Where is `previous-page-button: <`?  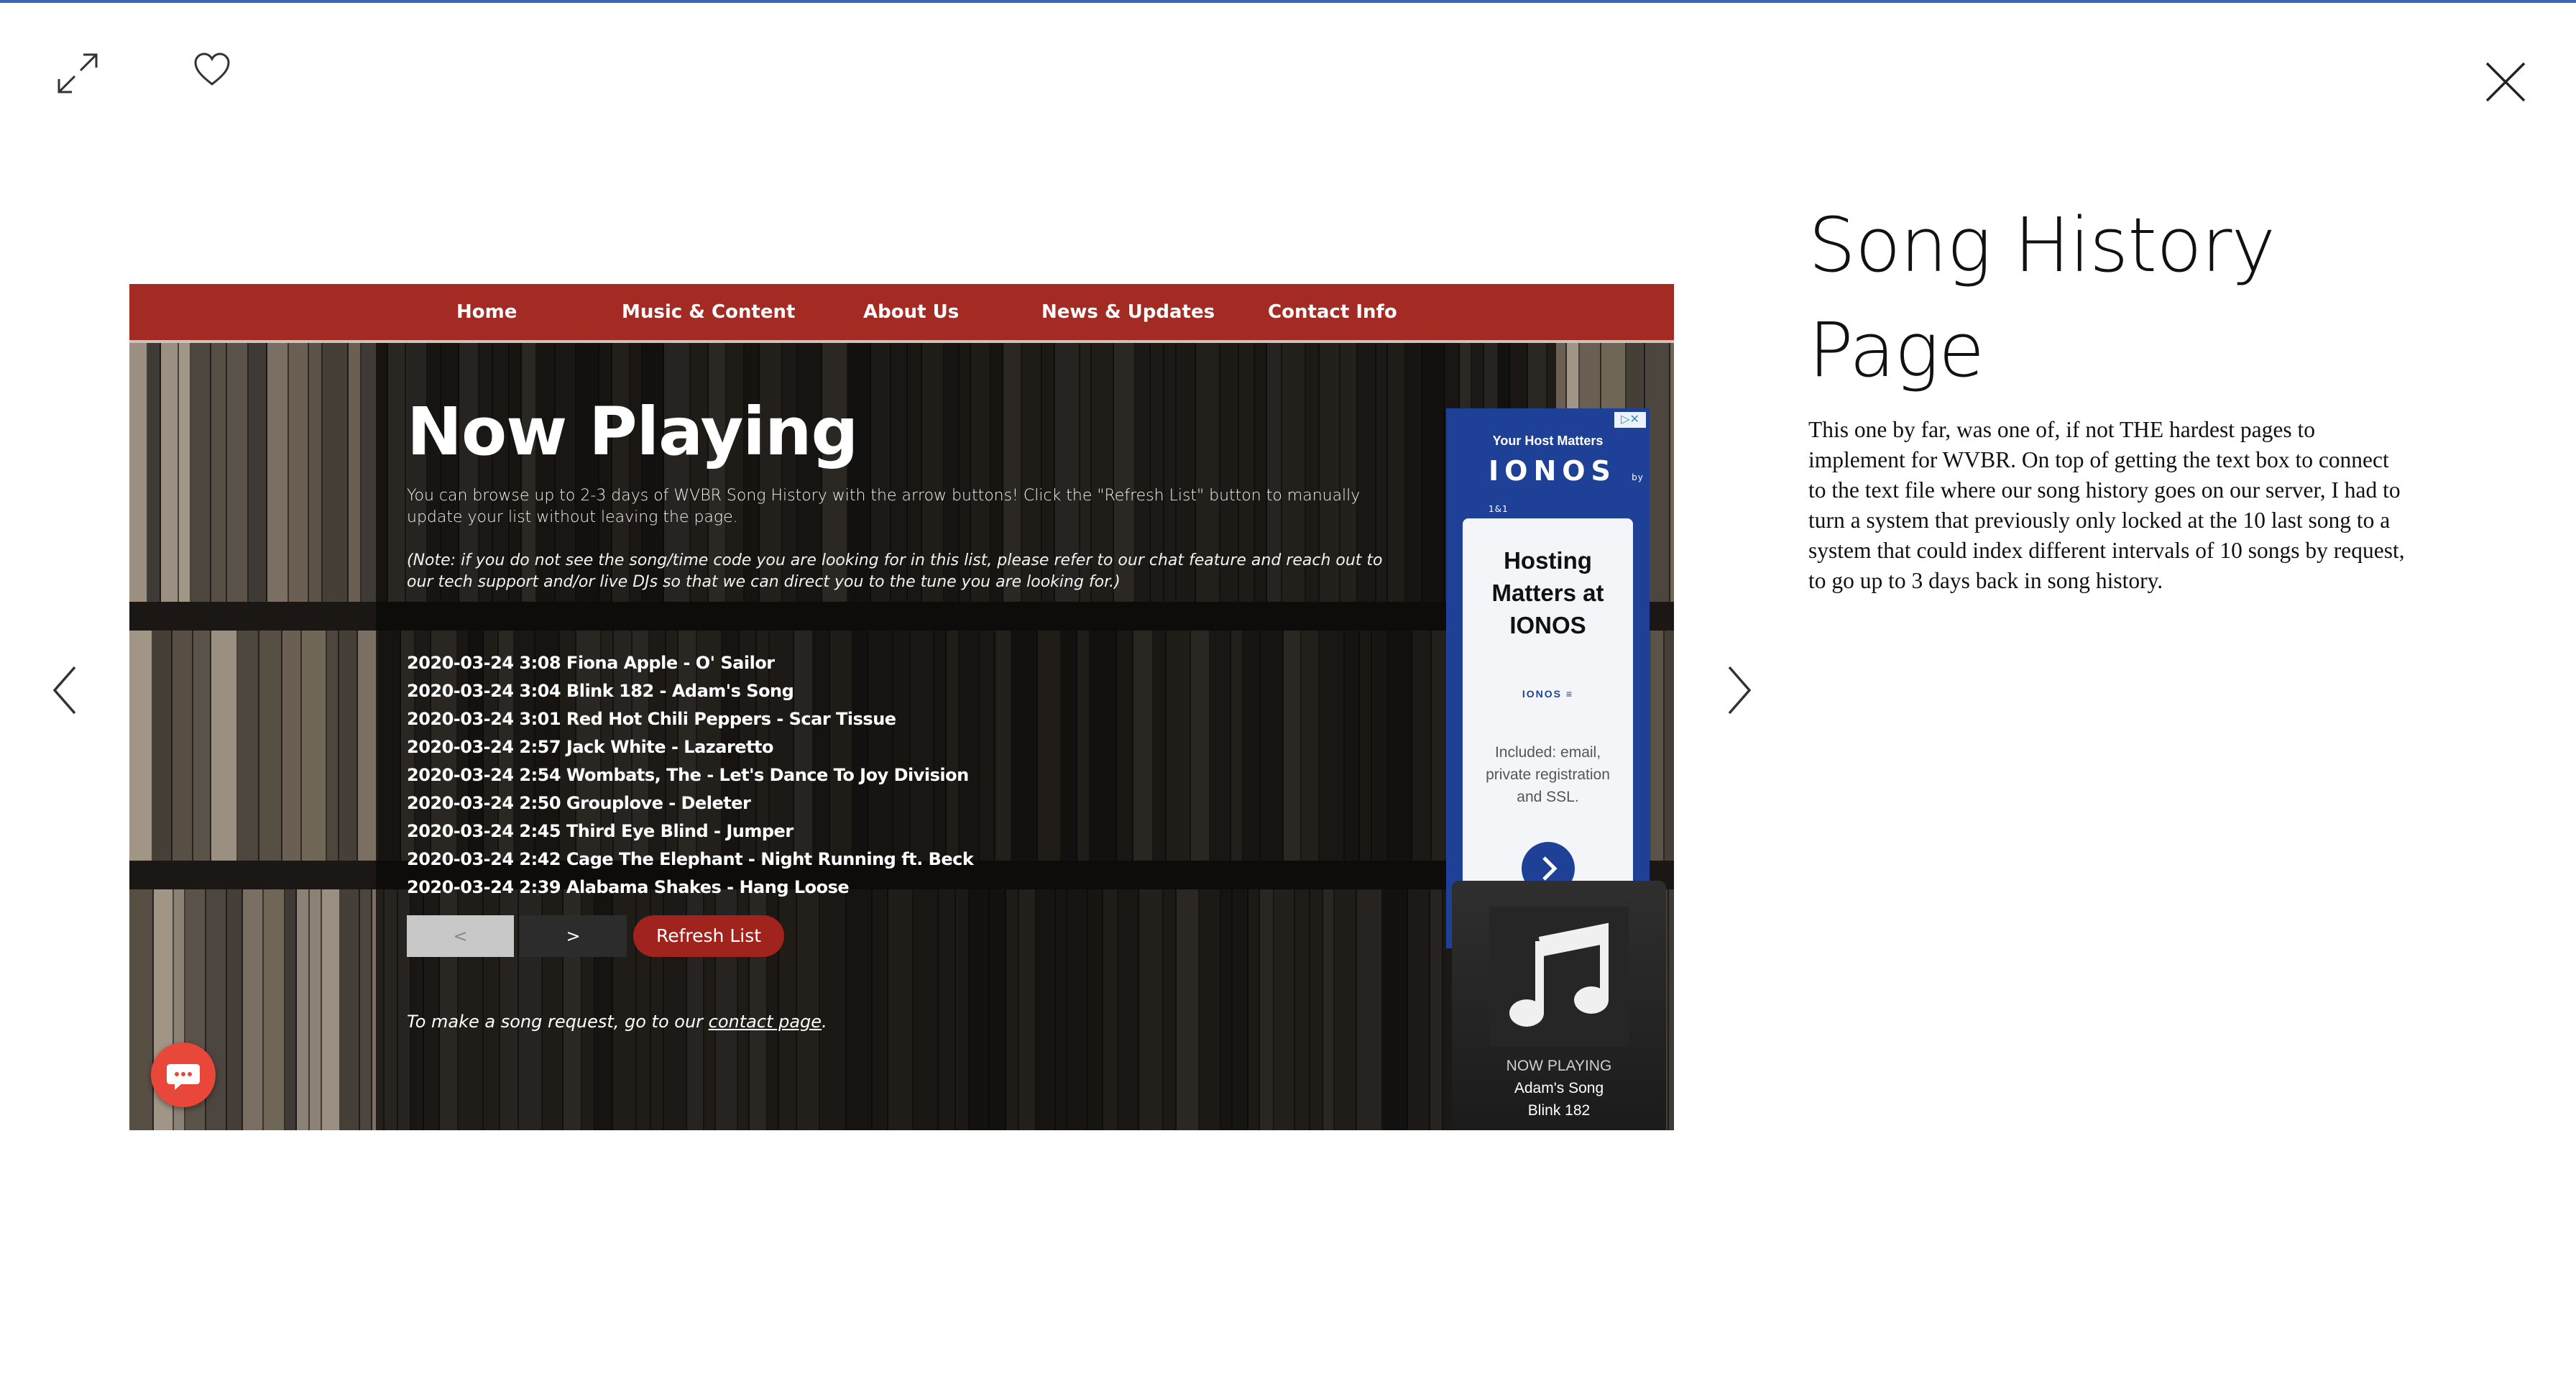 previous-page-button: < is located at coordinates (460, 936).